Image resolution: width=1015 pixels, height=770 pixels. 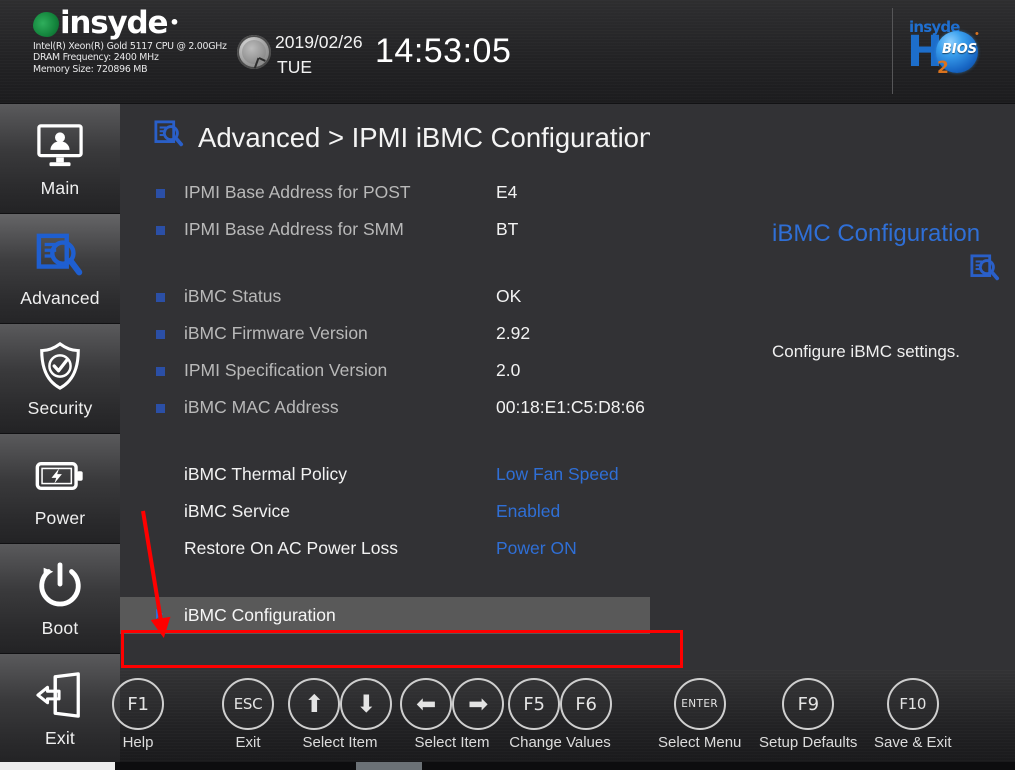 I want to click on fkey-keys: ⬅ ➡, so click(x=452, y=704).